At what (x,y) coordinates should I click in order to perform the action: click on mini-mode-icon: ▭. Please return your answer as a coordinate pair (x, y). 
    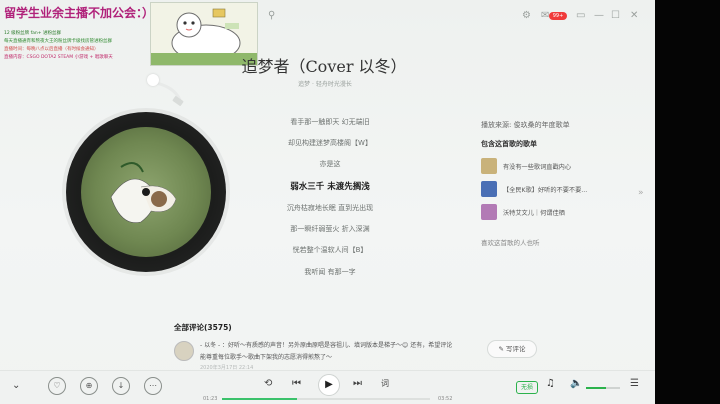
    Looking at the image, I should click on (580, 15).